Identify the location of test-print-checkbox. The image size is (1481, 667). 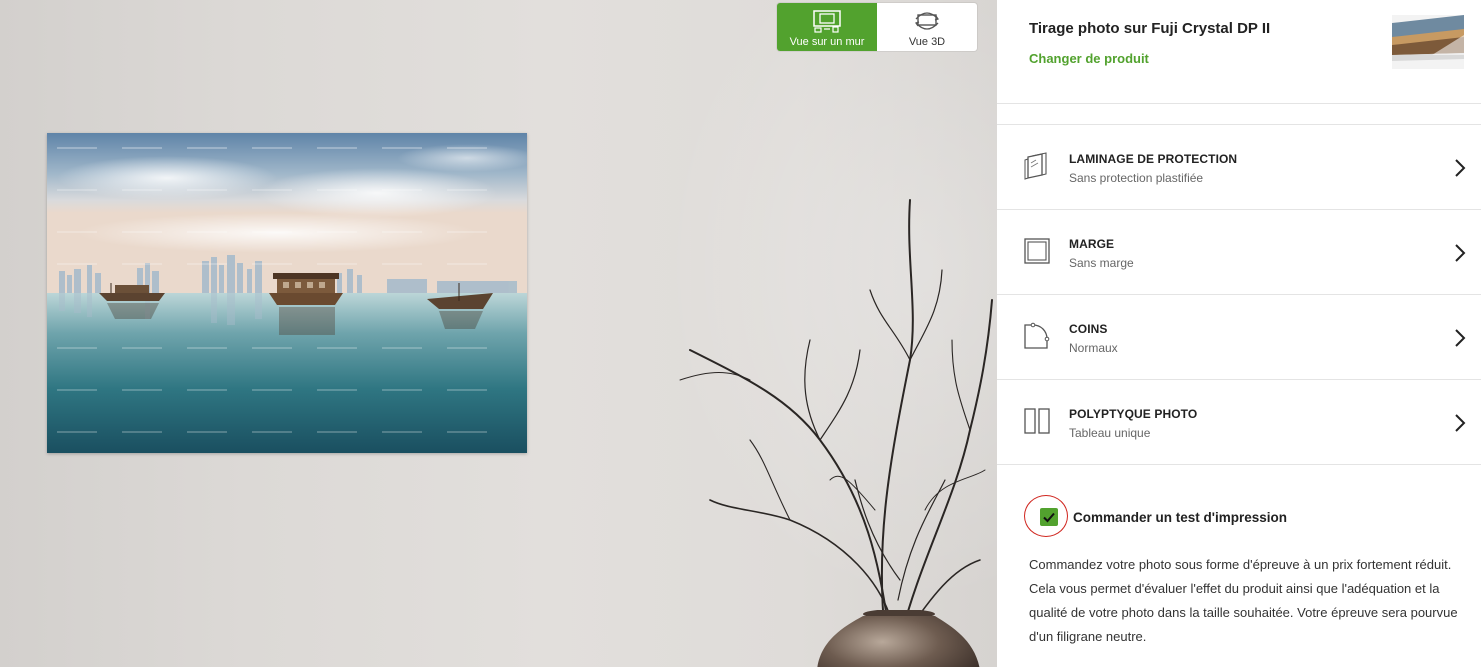
(1049, 517).